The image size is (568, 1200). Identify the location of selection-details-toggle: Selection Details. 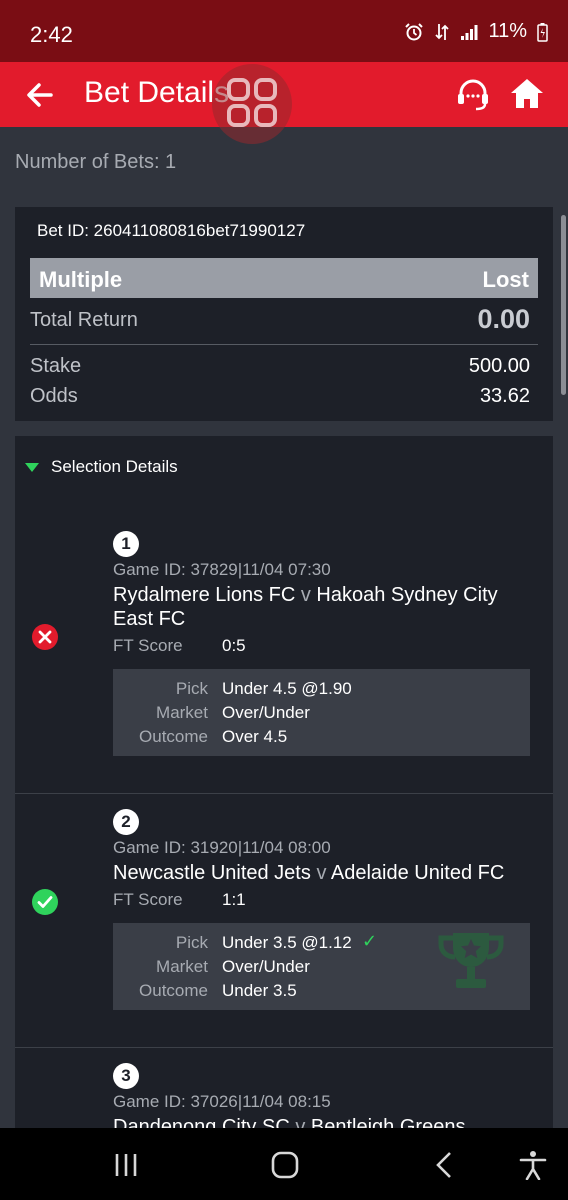
(101, 467).